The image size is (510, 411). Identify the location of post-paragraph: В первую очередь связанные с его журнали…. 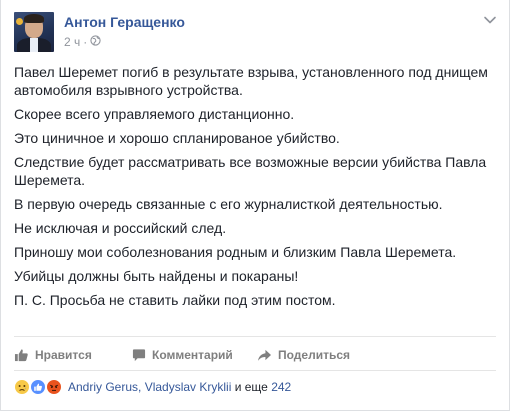
(228, 204).